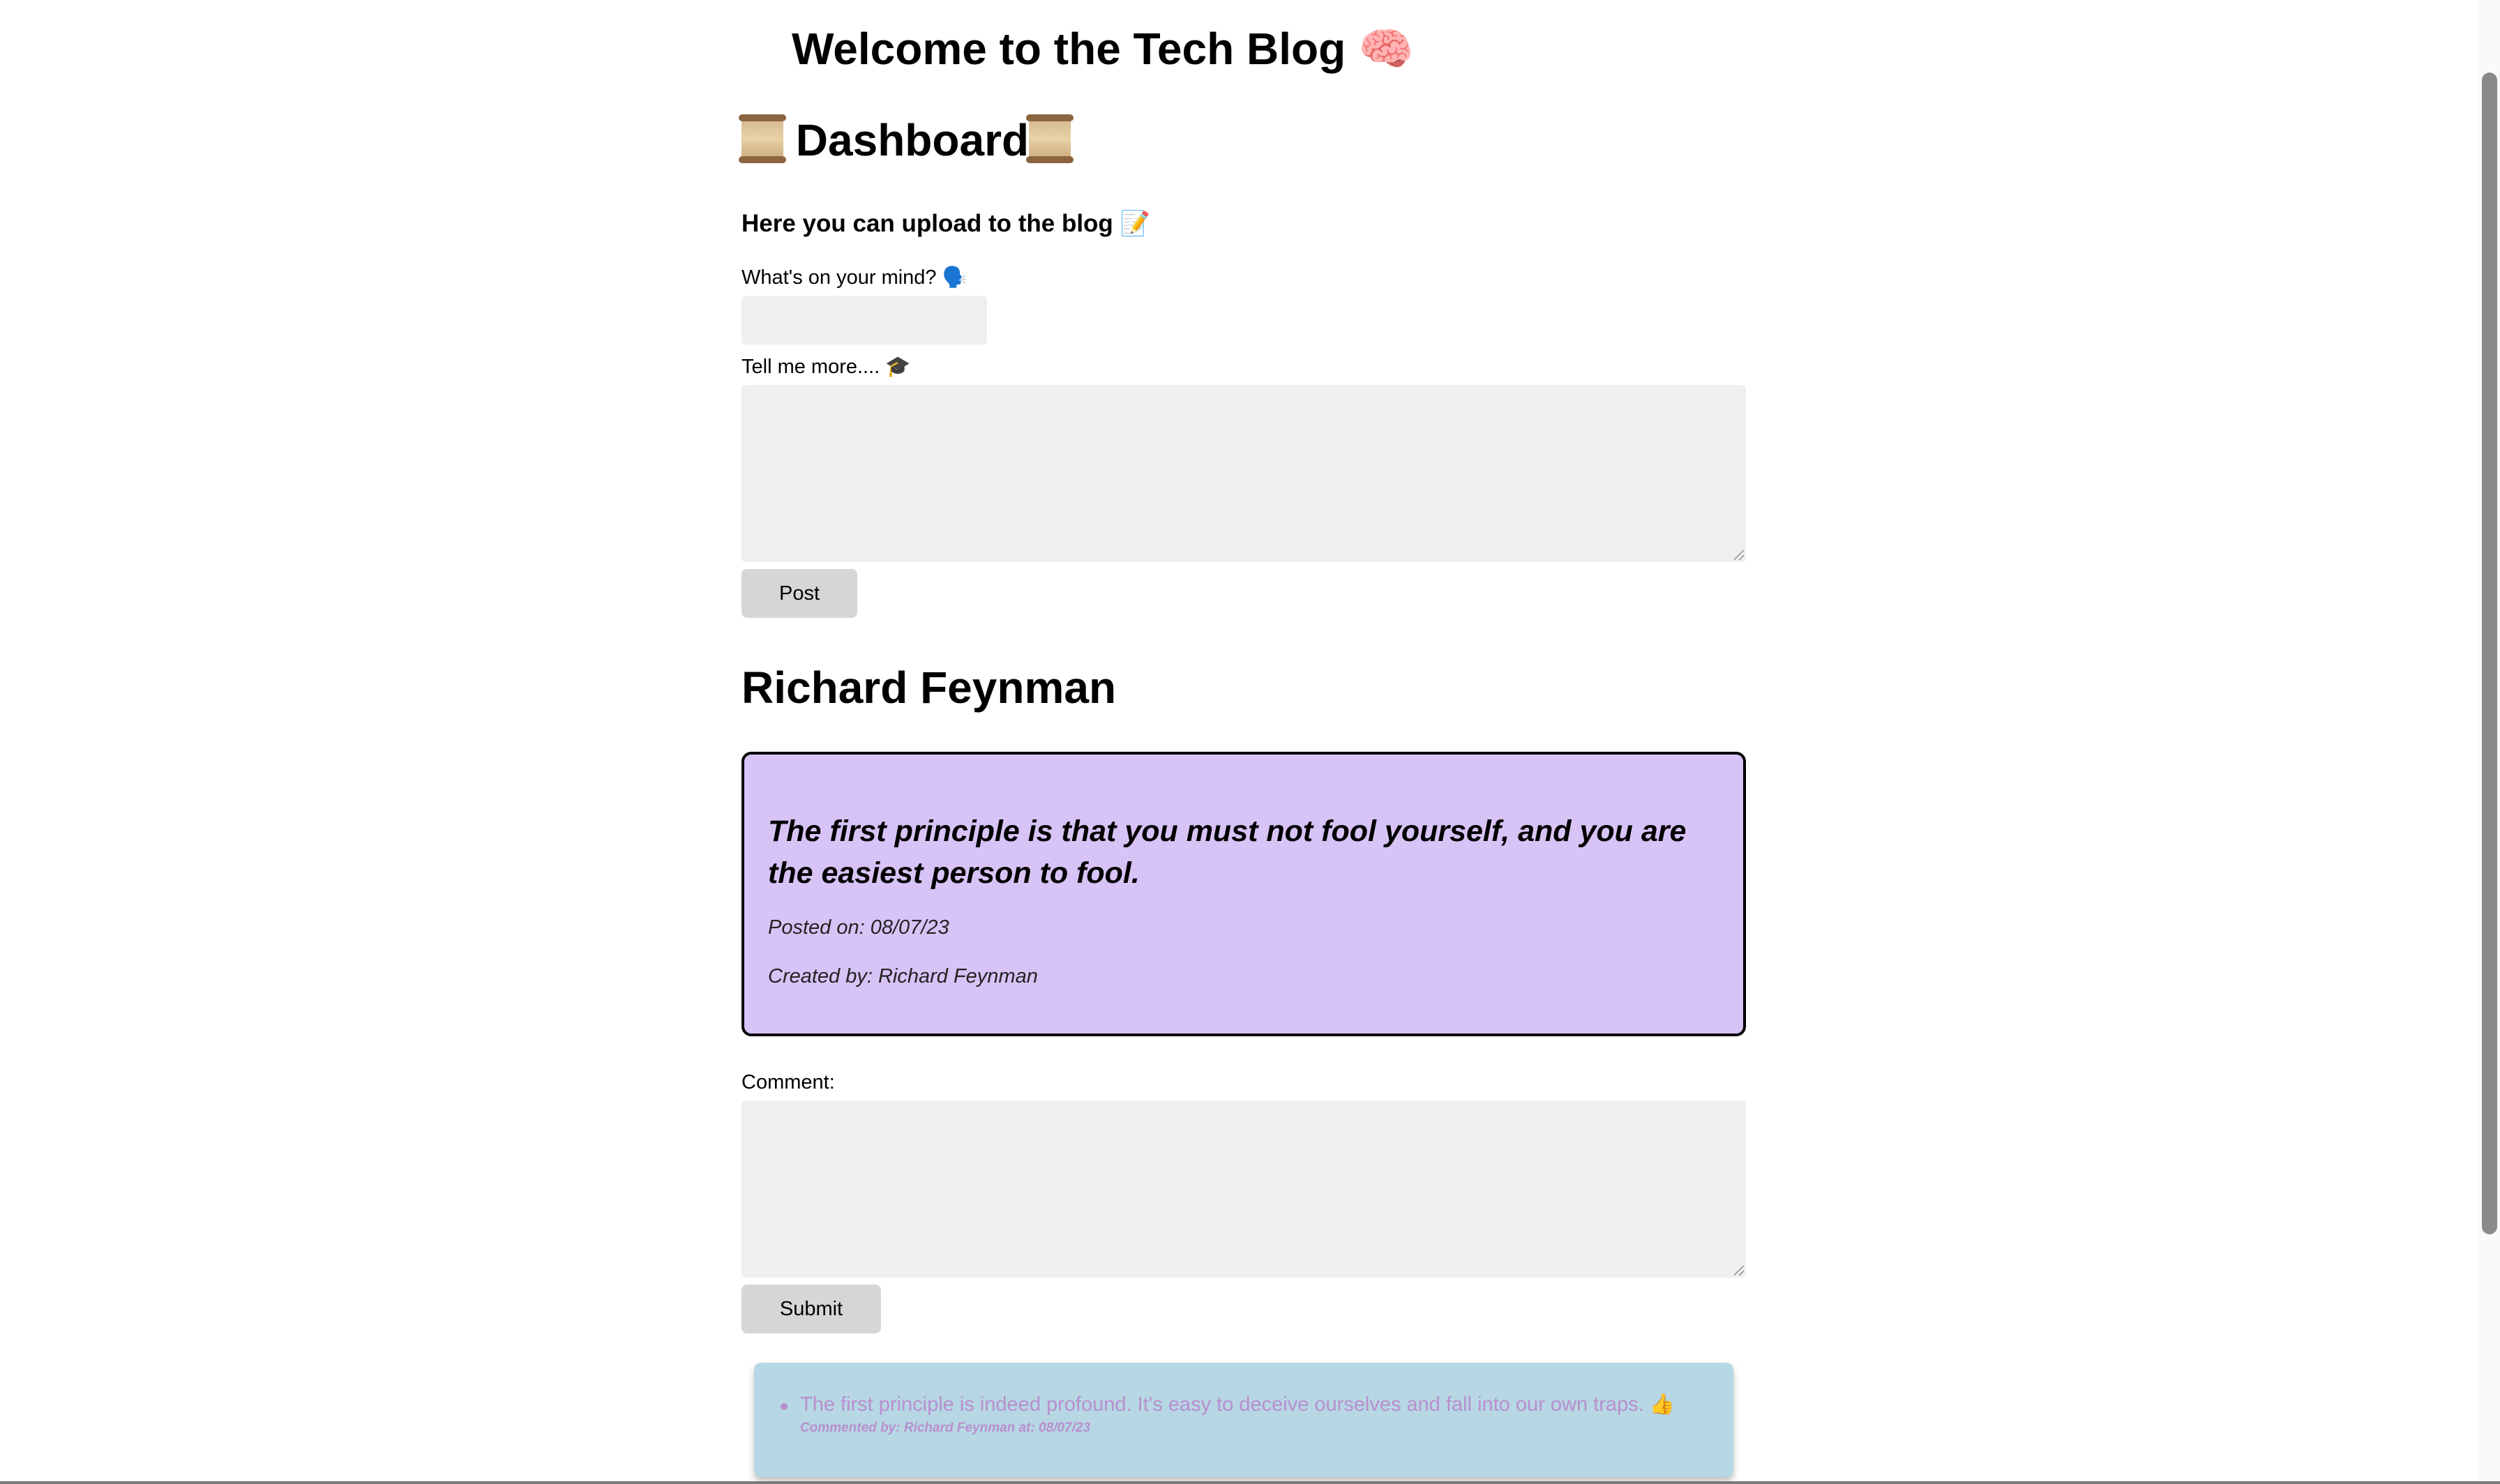 The height and width of the screenshot is (1484, 2500). Describe the element at coordinates (1243, 224) in the screenshot. I see `upload-heading: Here you can upload to the blog 📝` at that location.